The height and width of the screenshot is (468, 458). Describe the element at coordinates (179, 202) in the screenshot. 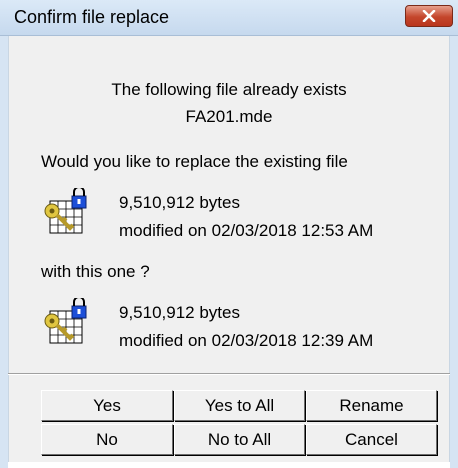

I see `existing-file-size: 9,510,912 bytes` at that location.